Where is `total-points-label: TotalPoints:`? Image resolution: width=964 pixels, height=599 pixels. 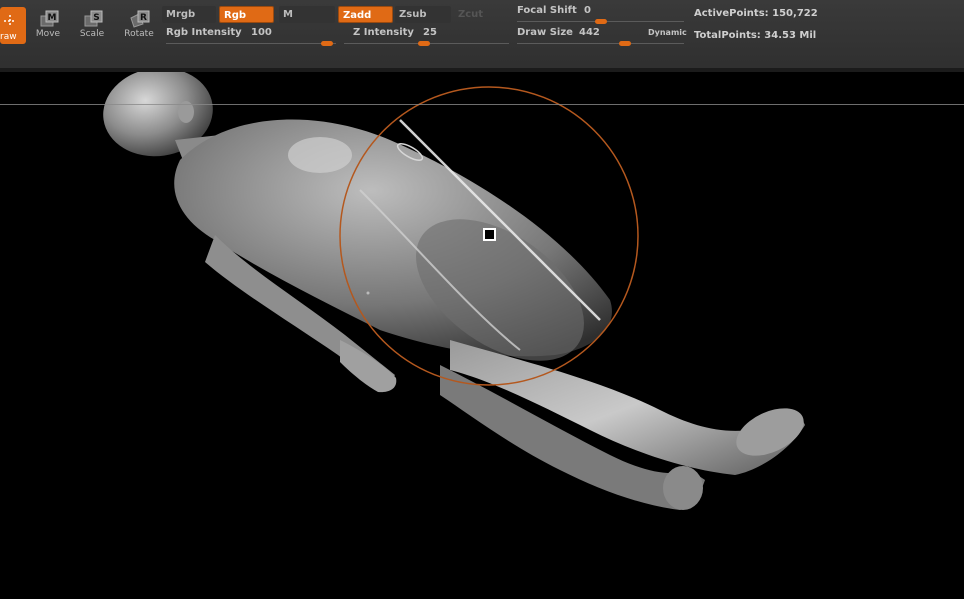 total-points-label: TotalPoints: is located at coordinates (727, 35).